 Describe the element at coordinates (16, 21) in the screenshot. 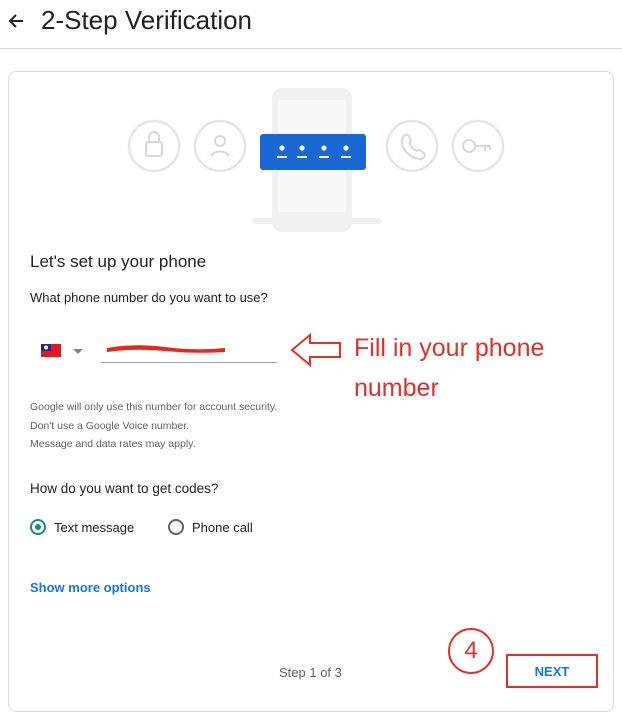

I see `arrow-back-icon` at that location.